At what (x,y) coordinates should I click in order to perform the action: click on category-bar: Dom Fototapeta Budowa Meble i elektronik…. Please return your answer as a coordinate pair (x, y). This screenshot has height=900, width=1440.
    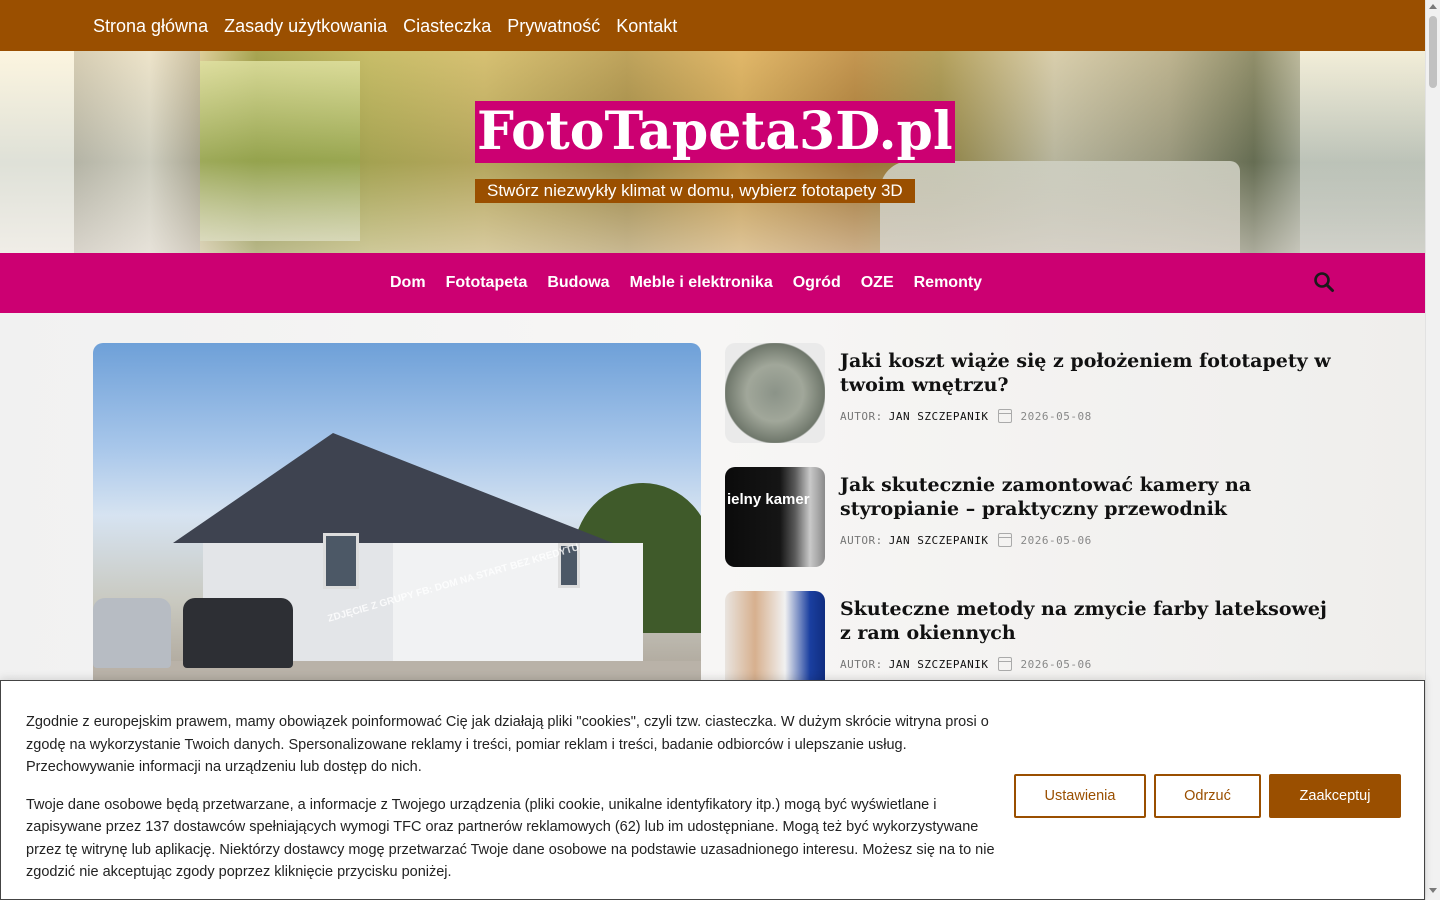
    Looking at the image, I should click on (712, 283).